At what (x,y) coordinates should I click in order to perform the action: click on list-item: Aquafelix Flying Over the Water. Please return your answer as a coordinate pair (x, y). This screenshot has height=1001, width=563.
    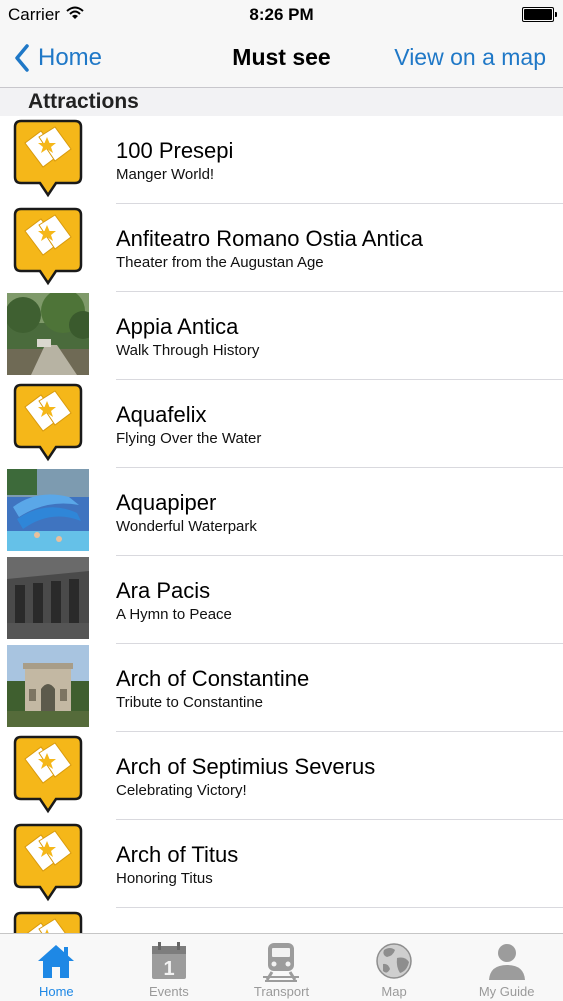
    Looking at the image, I should click on (281, 424).